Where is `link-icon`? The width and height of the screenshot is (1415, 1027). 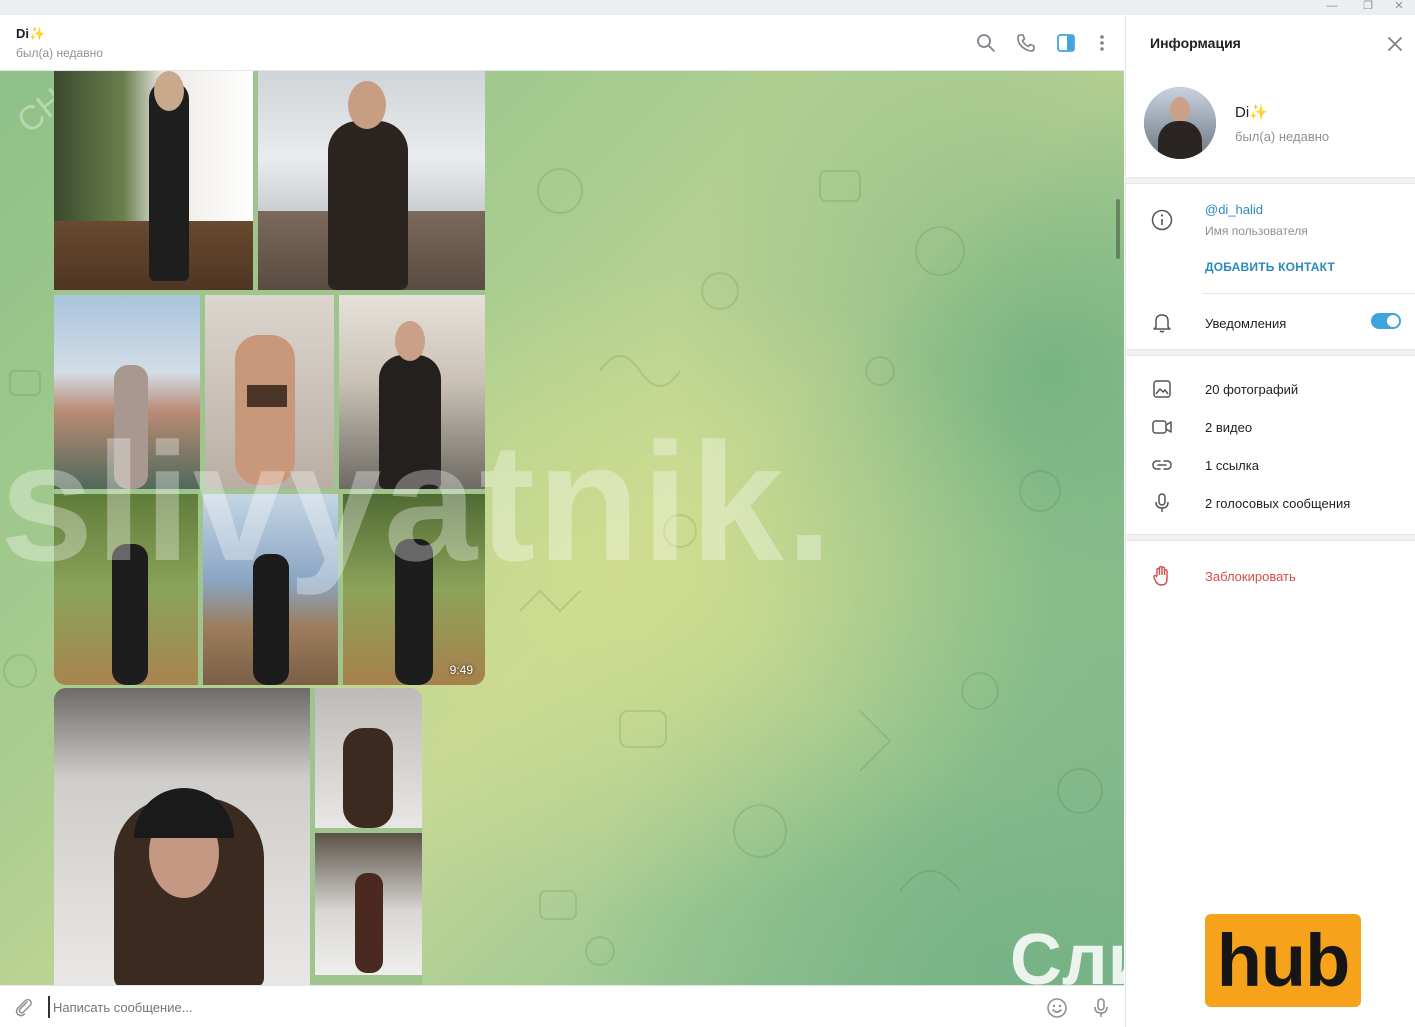
link-icon is located at coordinates (1162, 465).